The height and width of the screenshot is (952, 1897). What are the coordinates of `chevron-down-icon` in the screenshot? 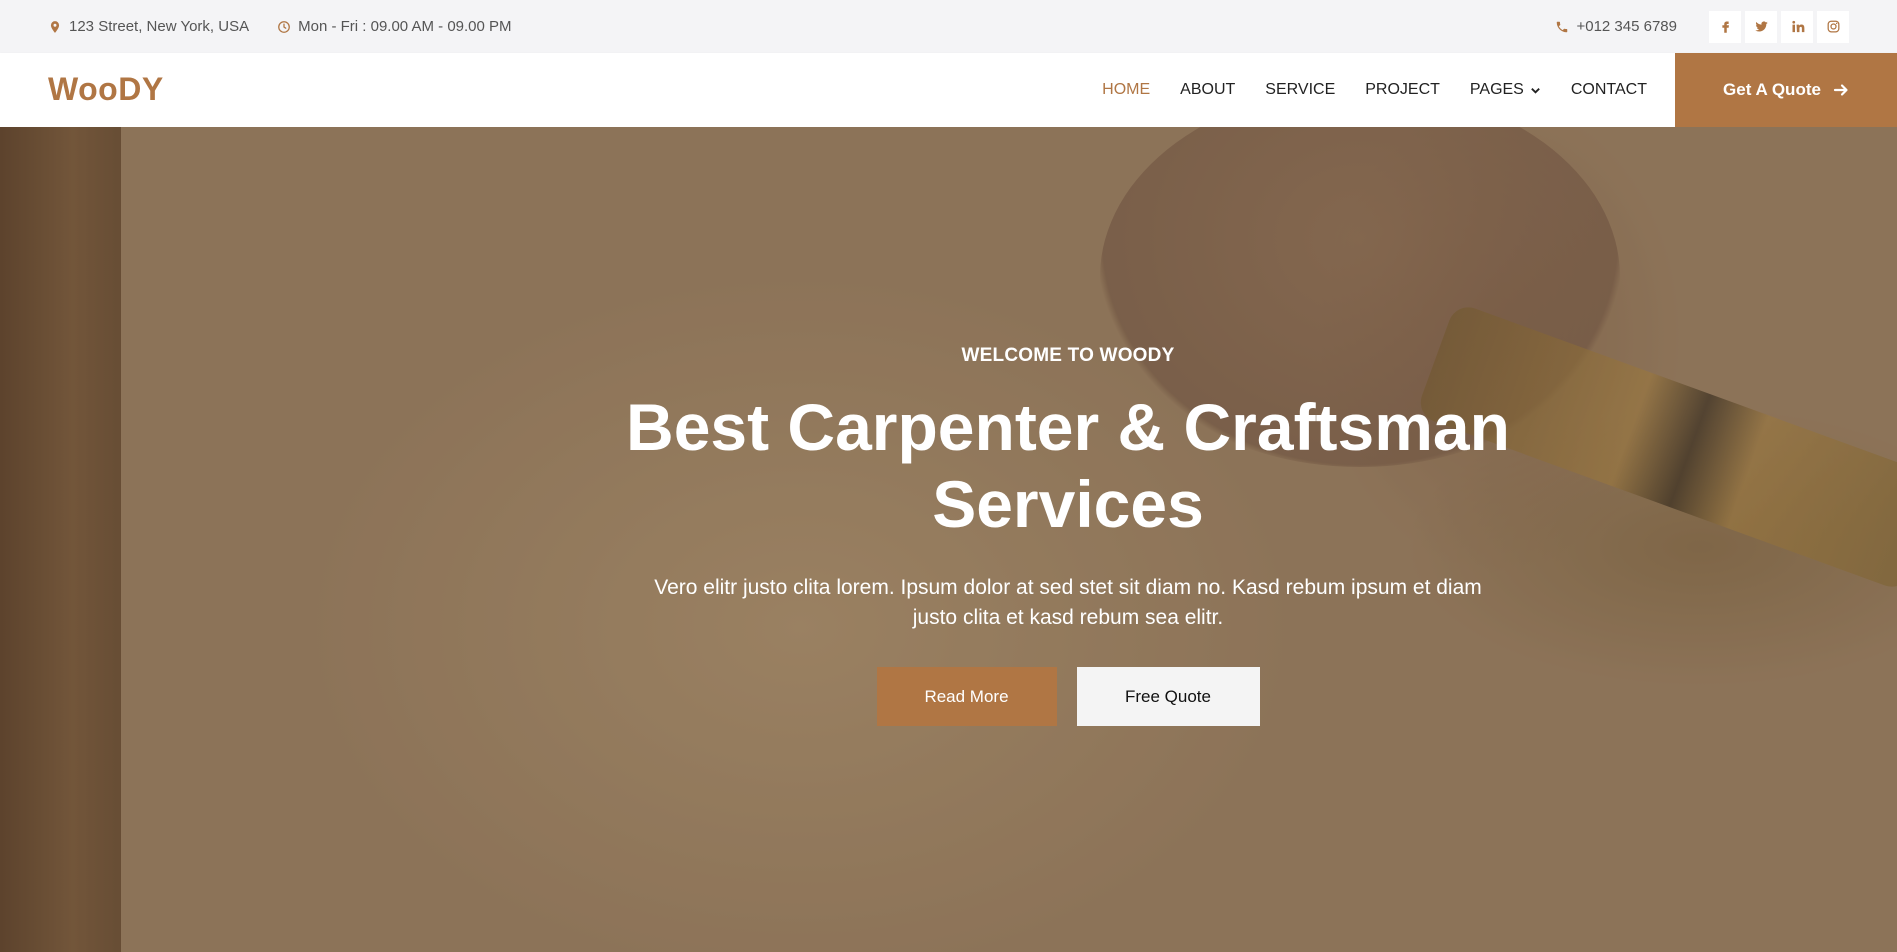 It's located at (1535, 90).